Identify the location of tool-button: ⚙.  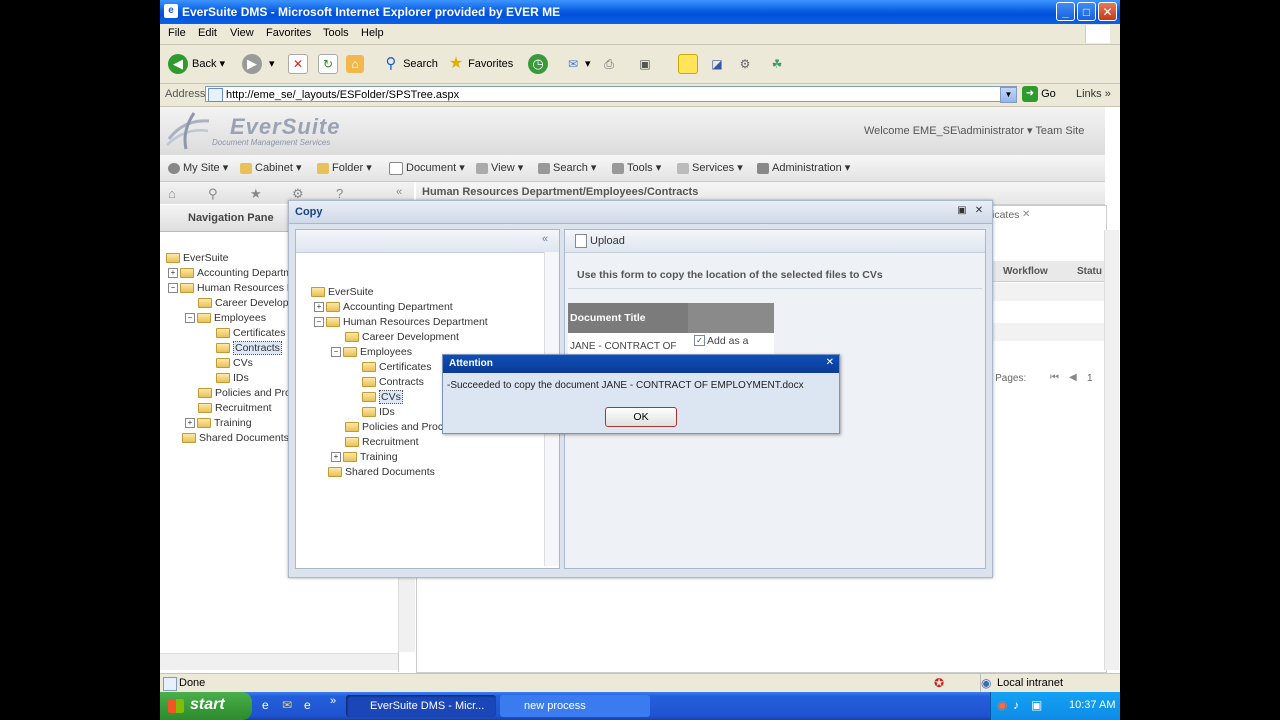
(745, 64).